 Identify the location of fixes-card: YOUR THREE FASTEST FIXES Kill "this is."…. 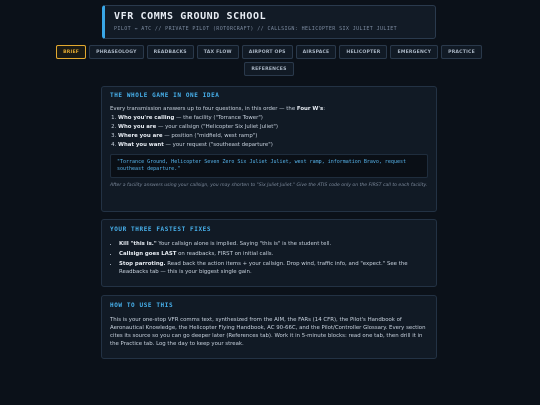
(269, 253).